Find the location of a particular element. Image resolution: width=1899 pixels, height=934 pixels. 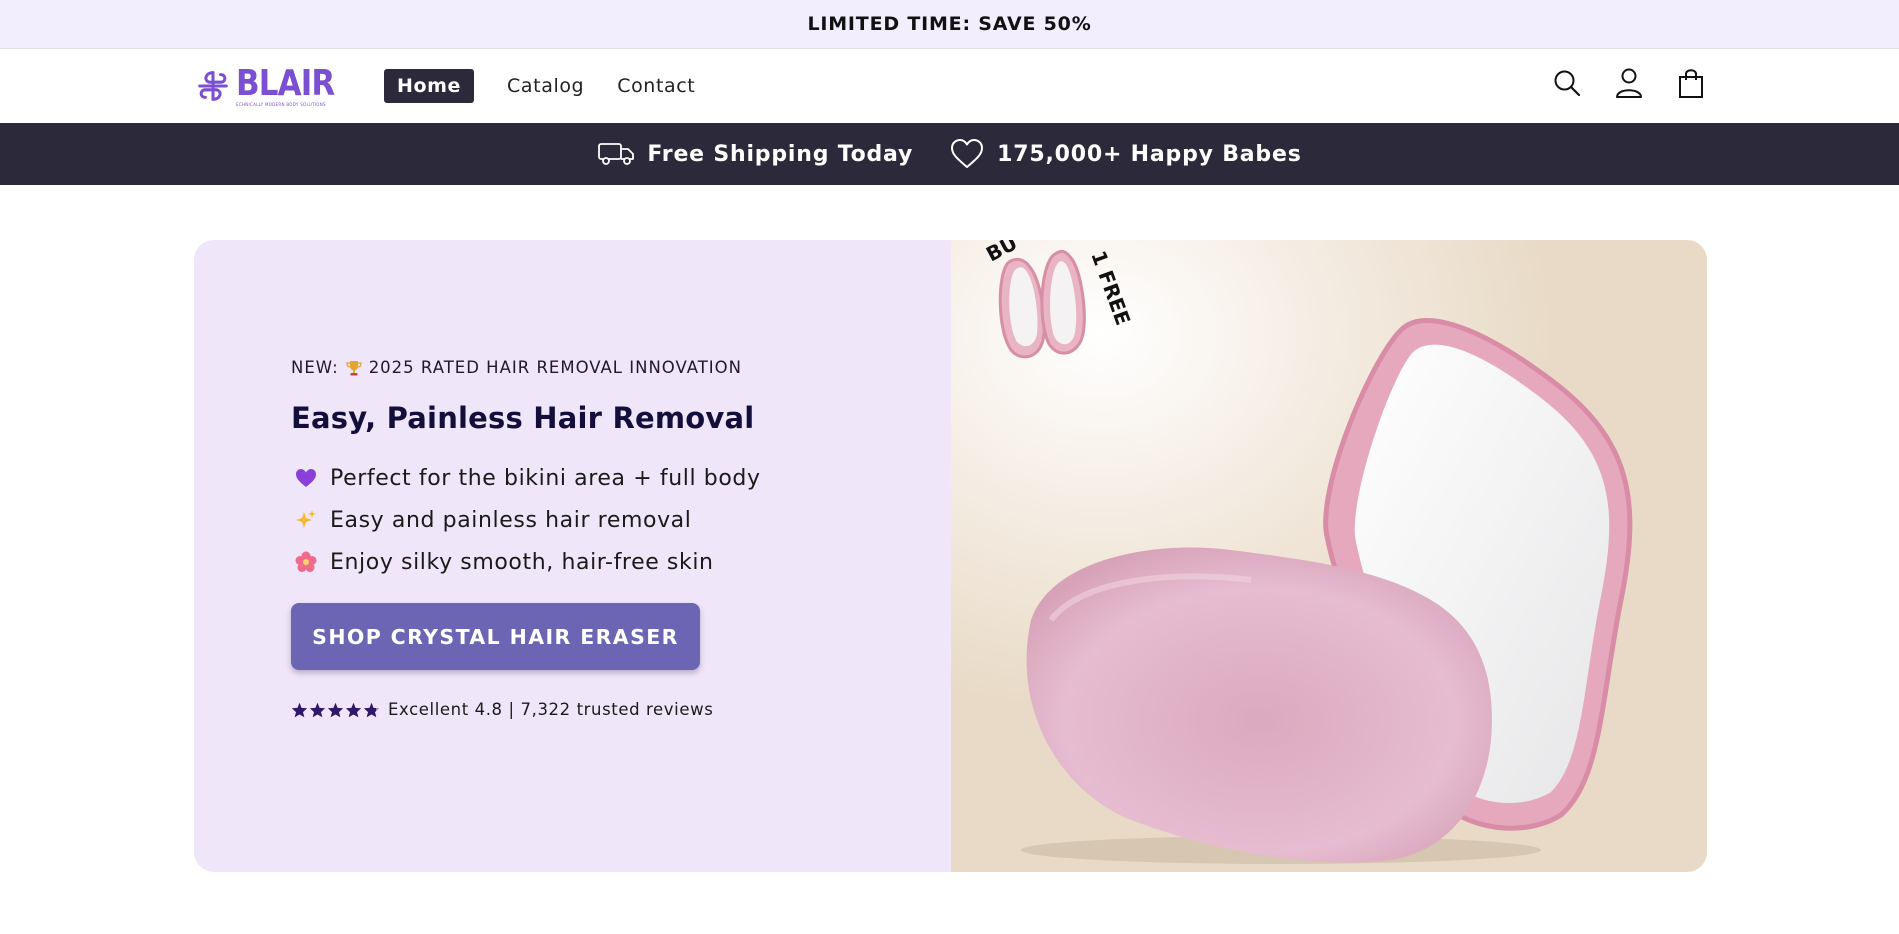

logo-mark-icon is located at coordinates (213, 86).